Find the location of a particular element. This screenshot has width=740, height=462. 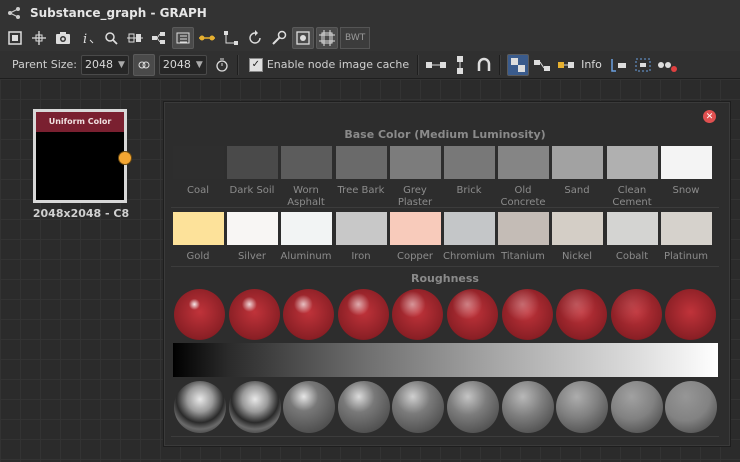

info-label: Info is located at coordinates (591, 64).